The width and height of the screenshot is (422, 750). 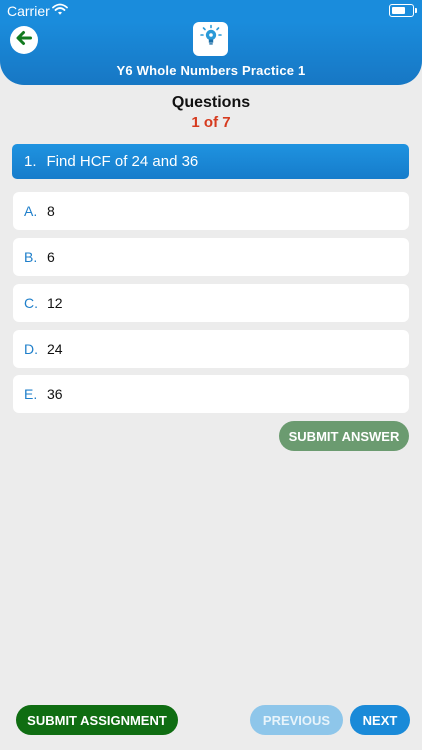 I want to click on question-number: 1., so click(x=30, y=161).